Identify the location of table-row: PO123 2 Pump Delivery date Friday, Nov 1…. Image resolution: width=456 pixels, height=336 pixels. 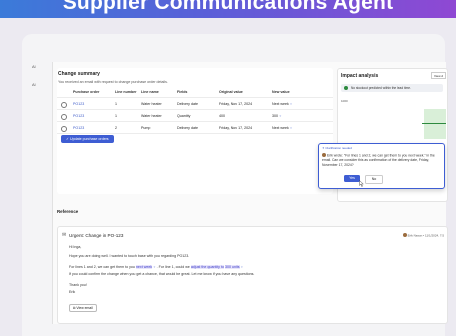
(195, 128).